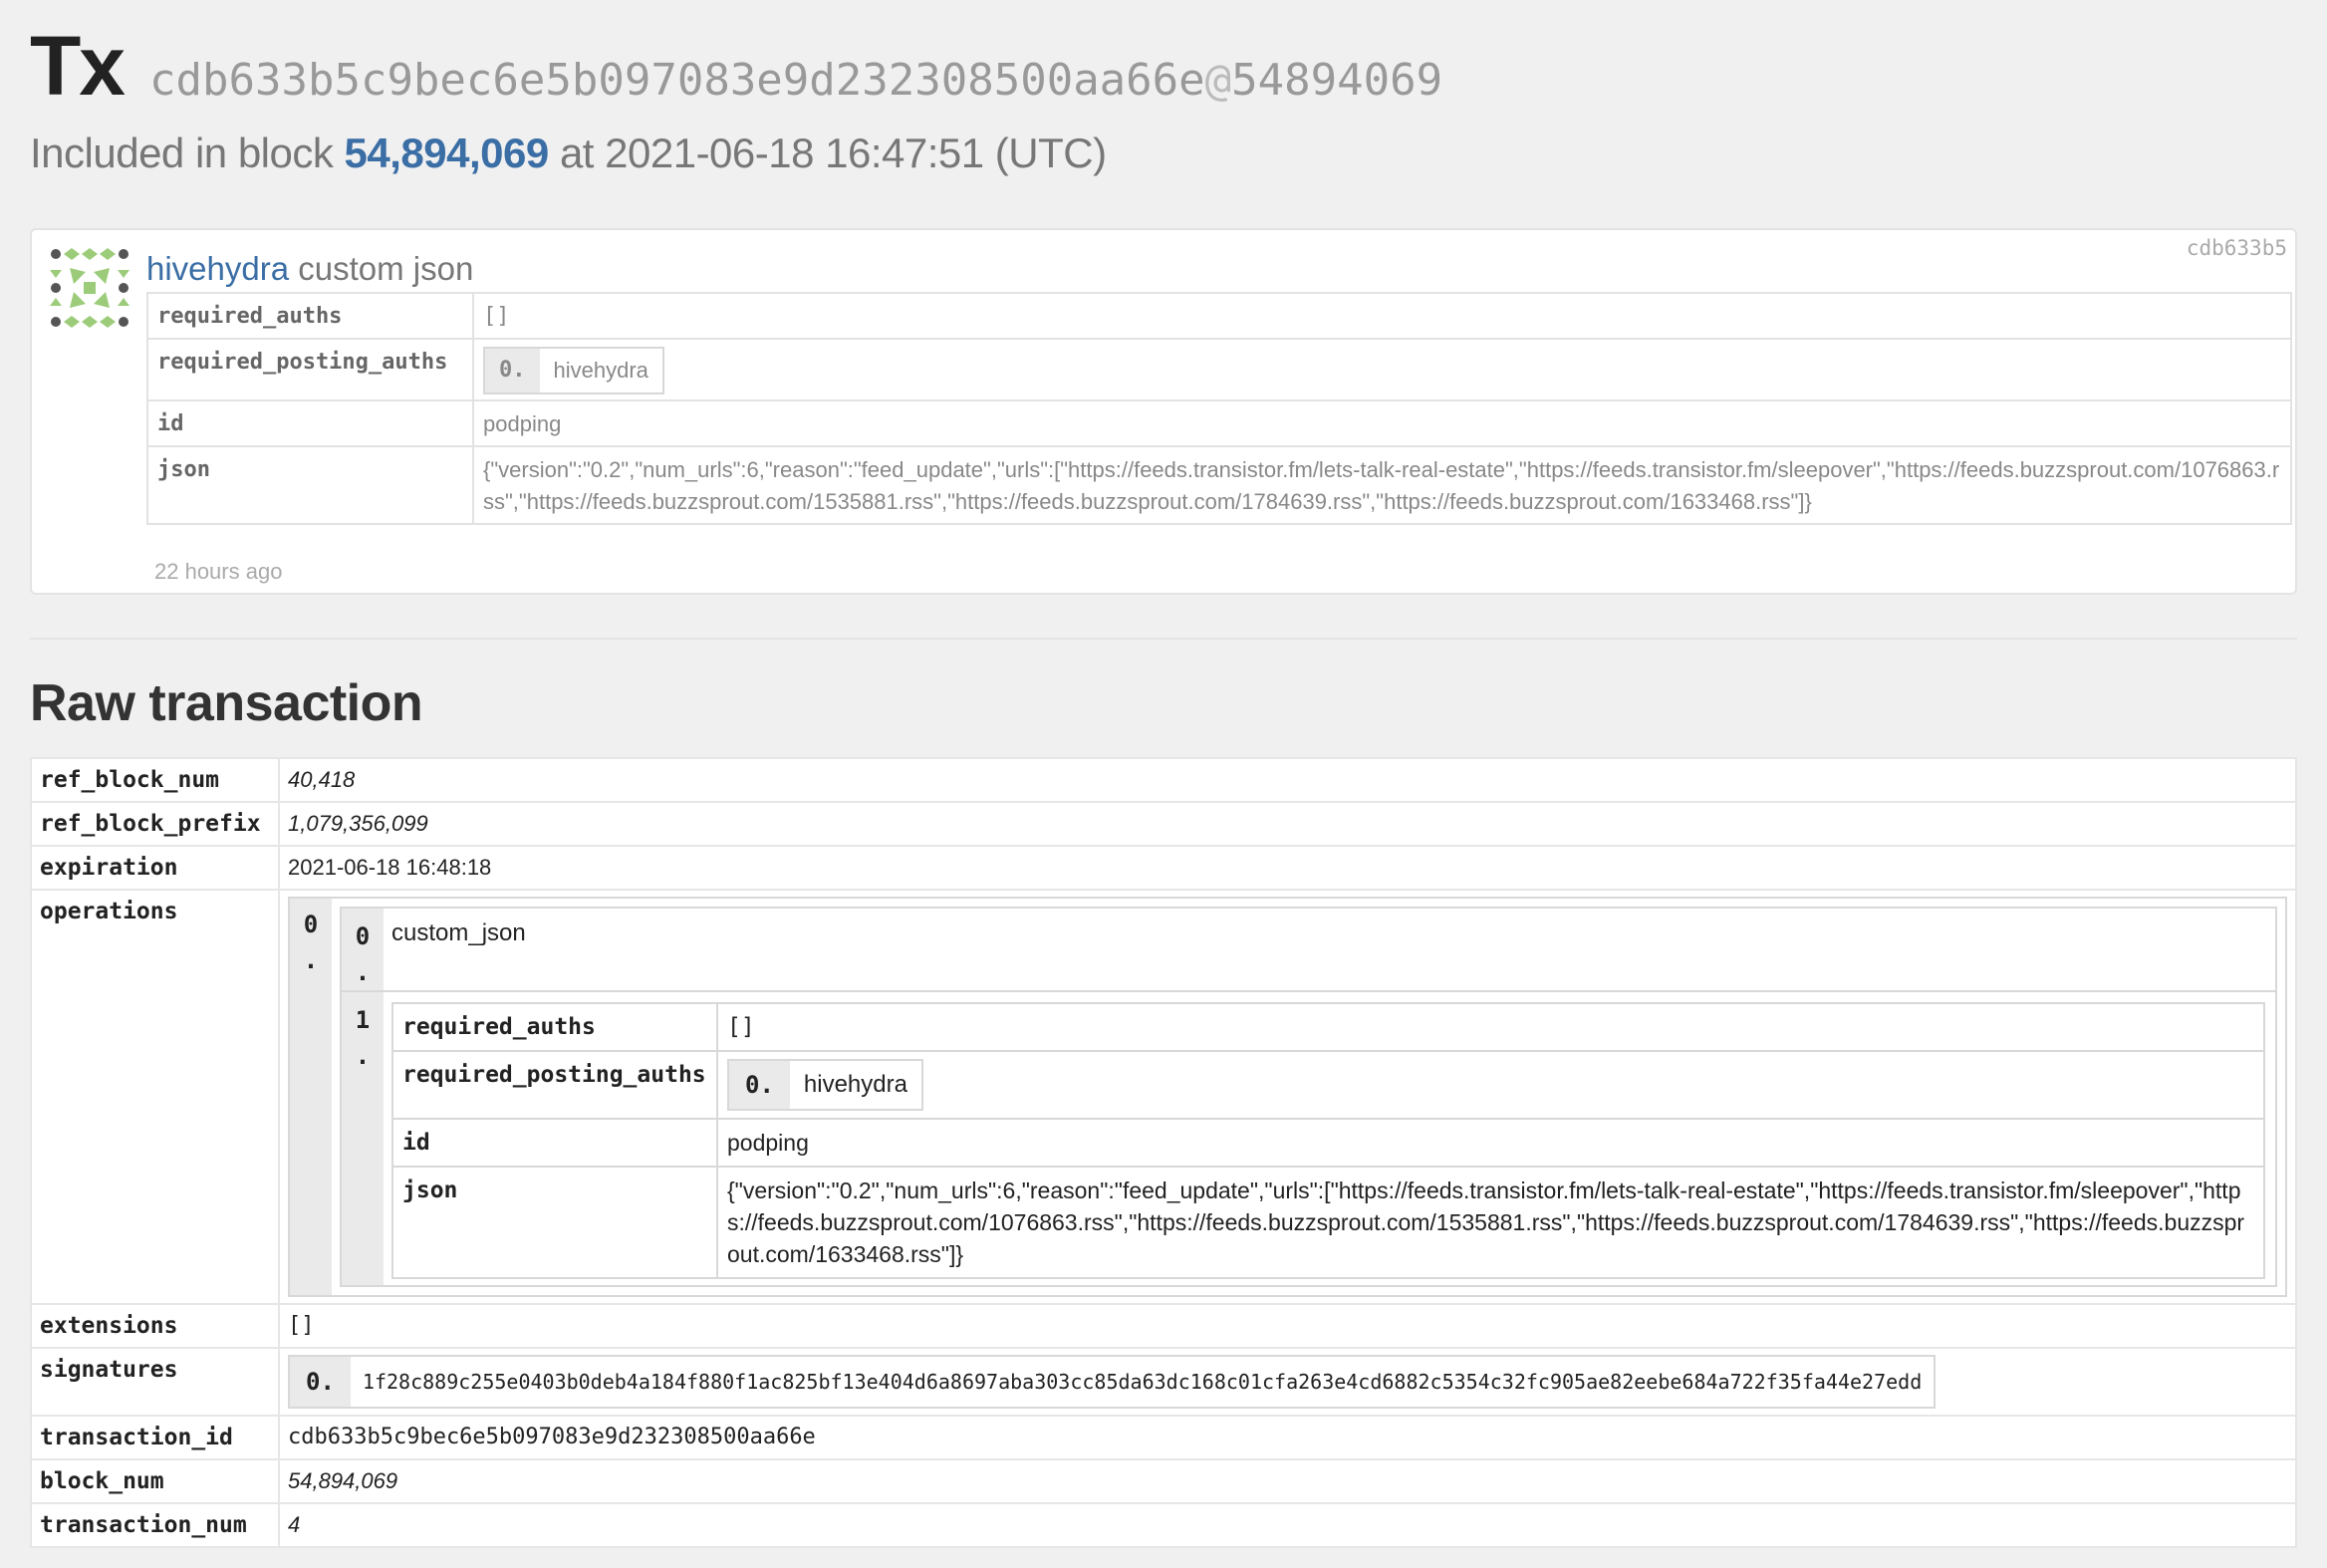 The image size is (2327, 1568). I want to click on field-key: ref_block_num, so click(155, 780).